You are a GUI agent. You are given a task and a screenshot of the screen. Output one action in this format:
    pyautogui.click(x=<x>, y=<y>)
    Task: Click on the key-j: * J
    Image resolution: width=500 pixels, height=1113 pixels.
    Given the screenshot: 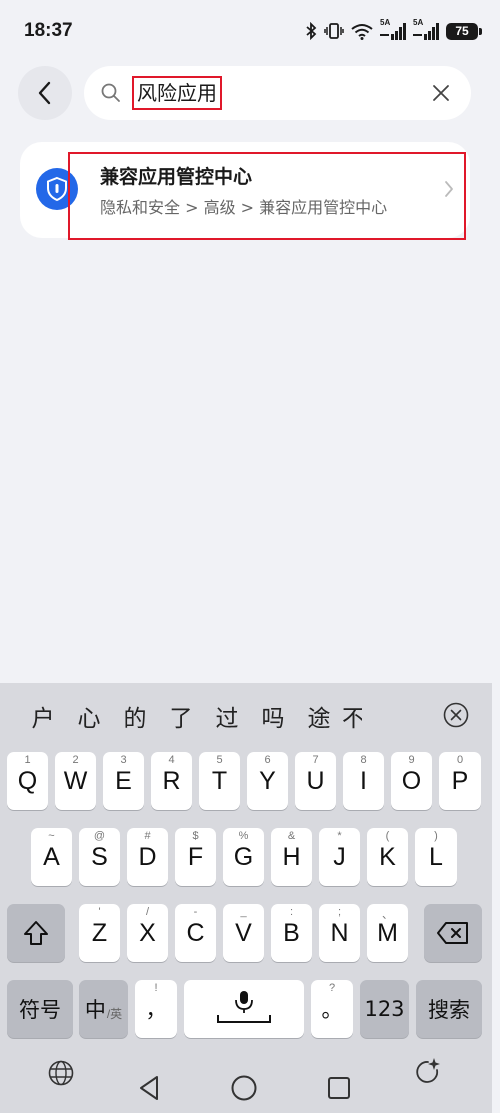 What is the action you would take?
    pyautogui.click(x=339, y=857)
    